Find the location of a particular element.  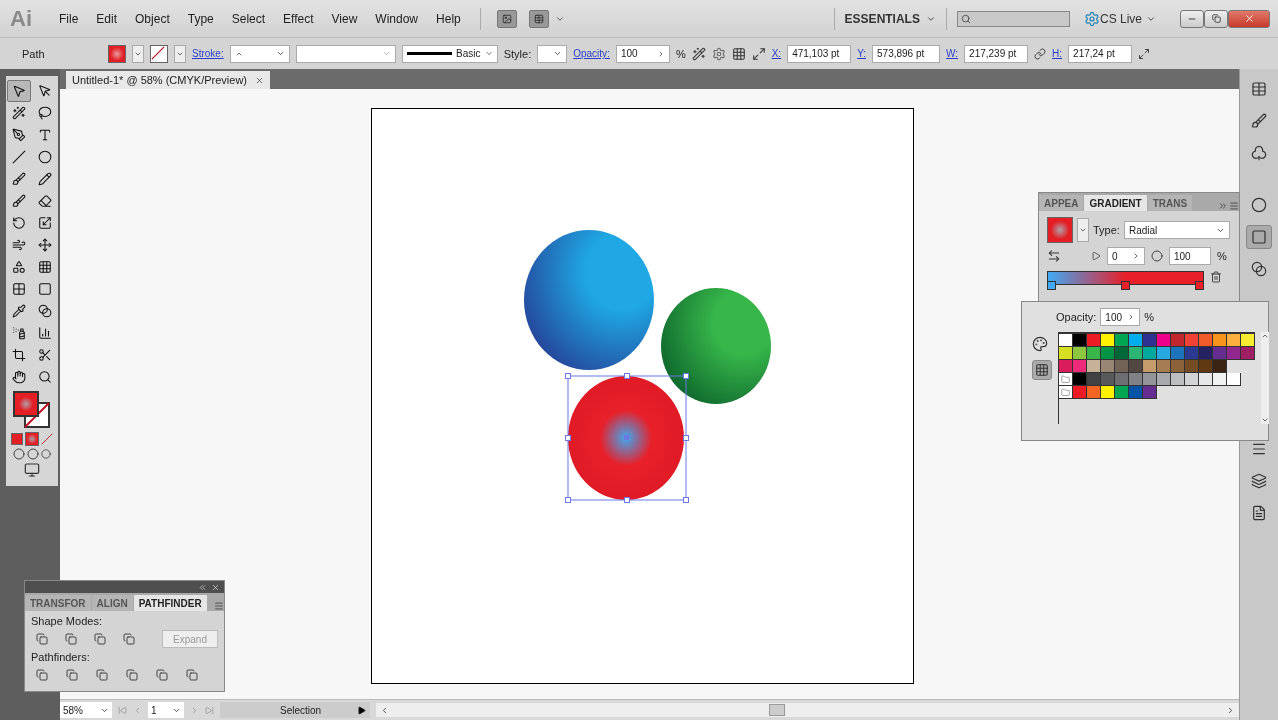

pathfinders-label: Pathfinders: is located at coordinates (61, 657).